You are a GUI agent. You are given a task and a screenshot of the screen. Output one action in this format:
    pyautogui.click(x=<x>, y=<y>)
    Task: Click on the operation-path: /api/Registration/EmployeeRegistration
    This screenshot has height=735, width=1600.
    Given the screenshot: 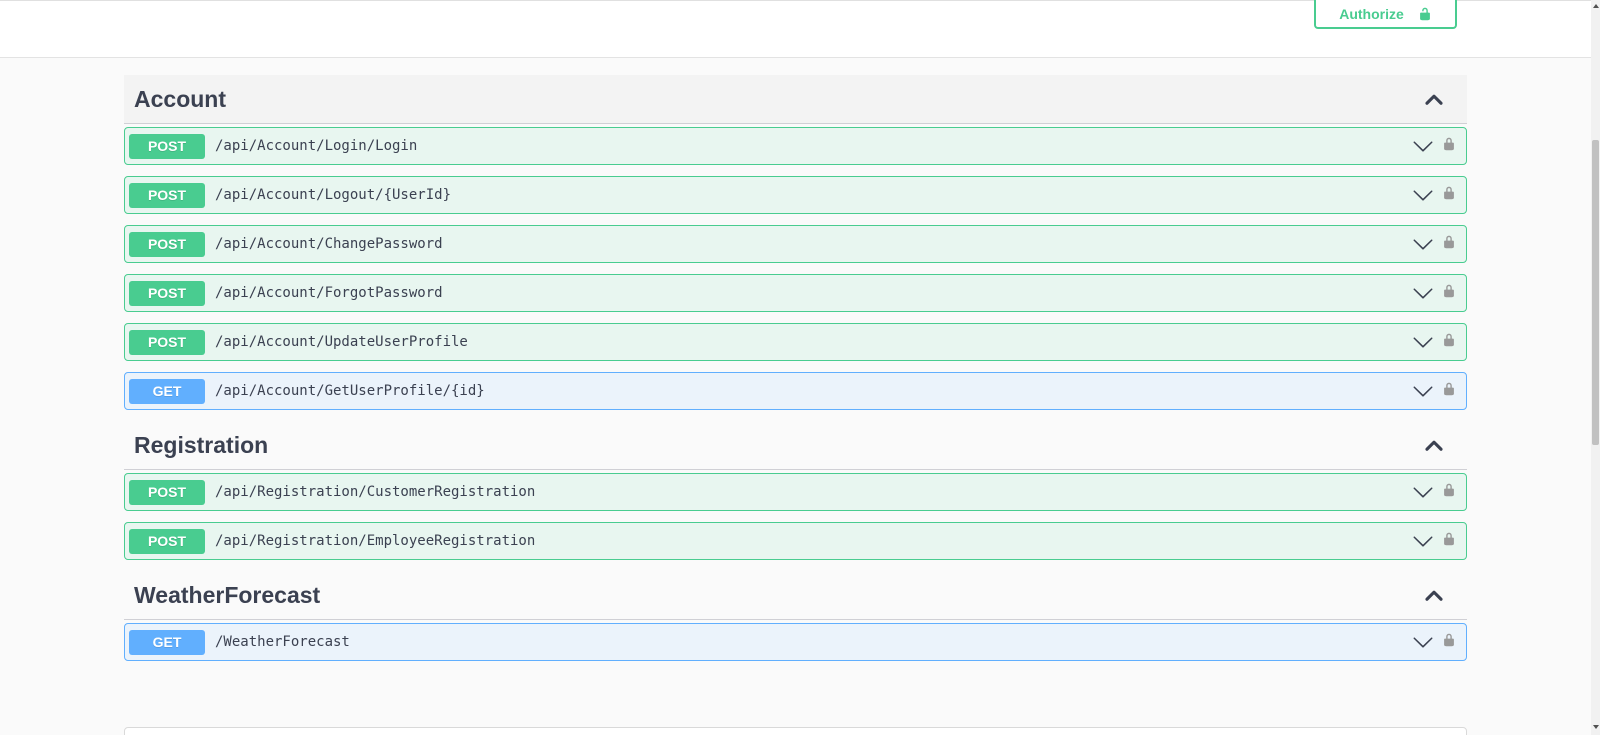 What is the action you would take?
    pyautogui.click(x=375, y=541)
    